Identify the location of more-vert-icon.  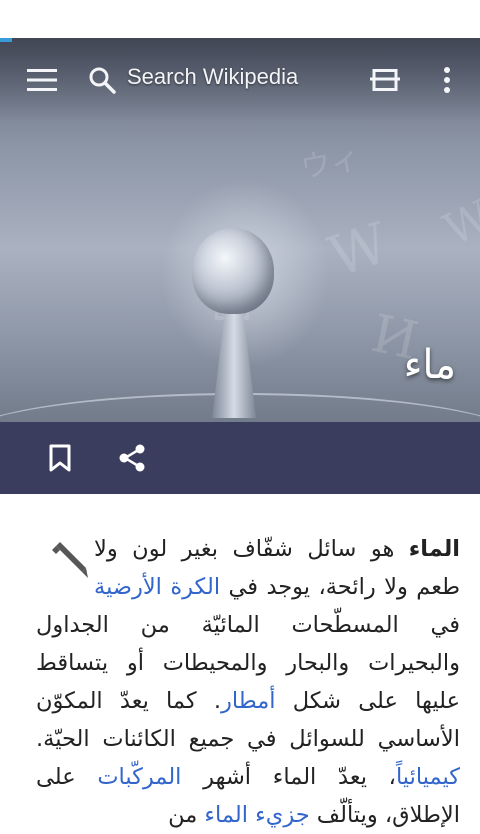
(447, 80).